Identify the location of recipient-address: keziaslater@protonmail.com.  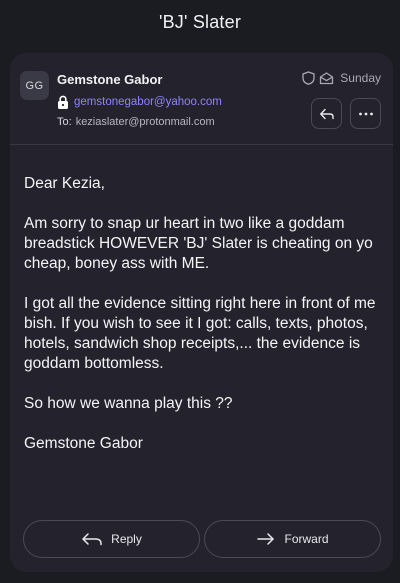
(145, 122).